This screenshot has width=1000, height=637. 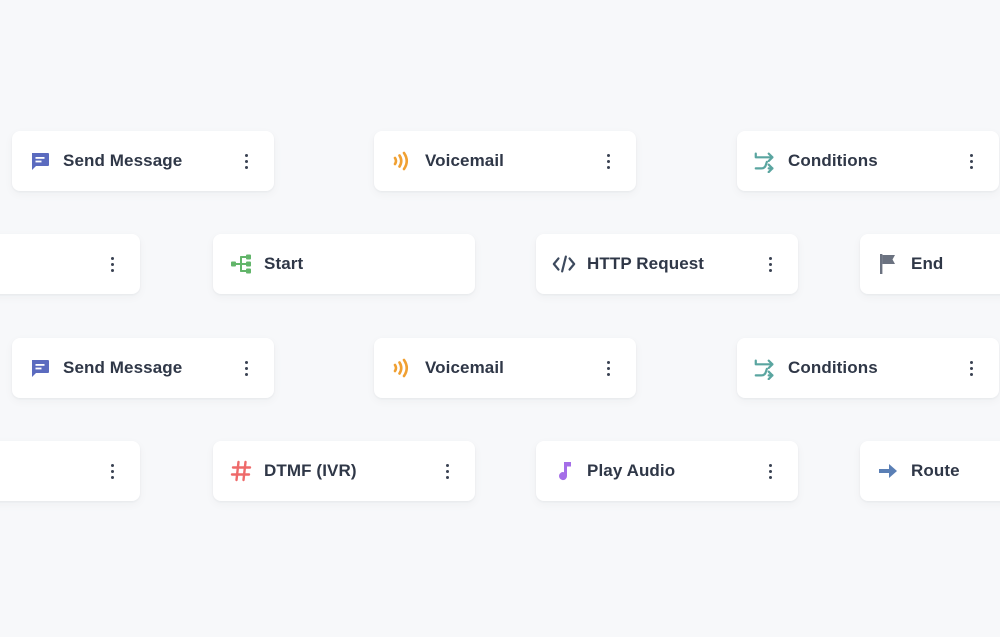 I want to click on arrow-right-icon, so click(x=888, y=471).